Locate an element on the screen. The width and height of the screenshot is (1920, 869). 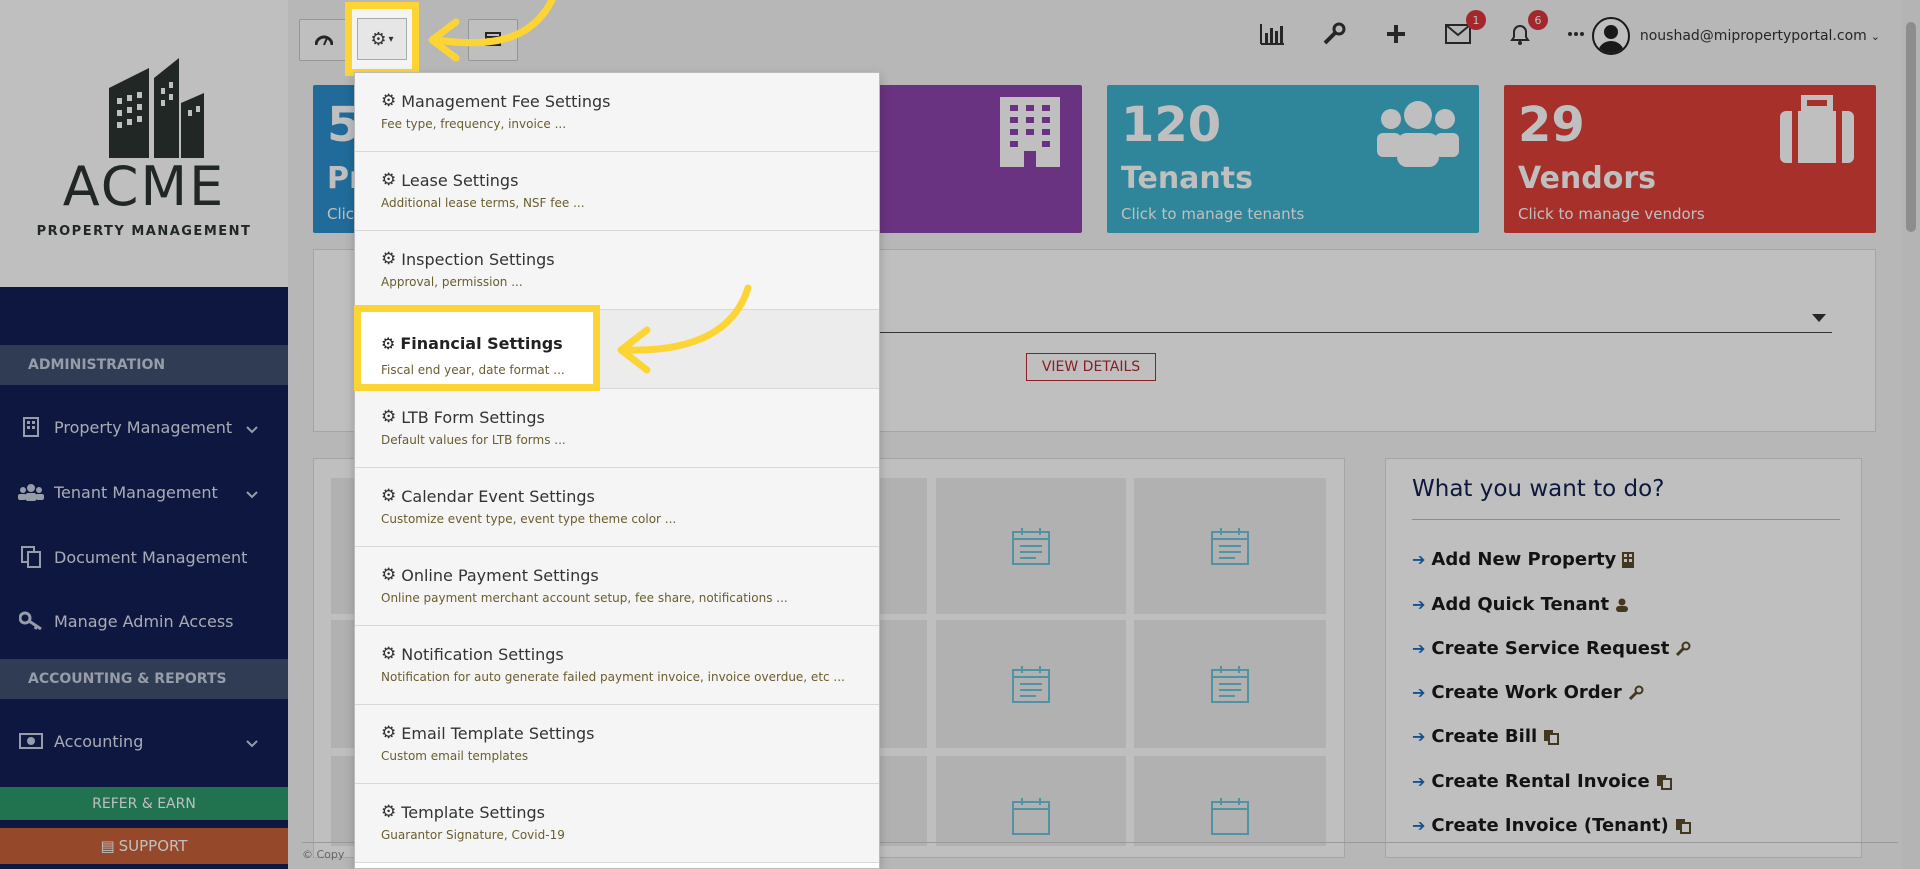
settings-button: ⚙ ▾ is located at coordinates (382, 39).